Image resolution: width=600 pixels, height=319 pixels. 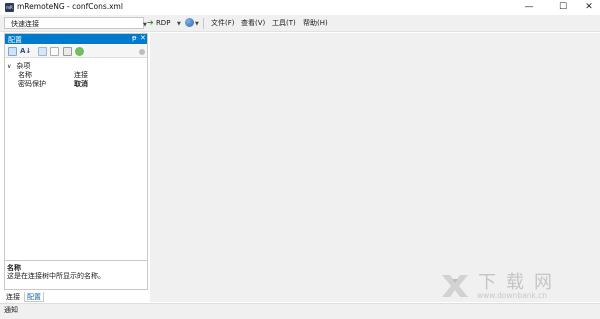 I want to click on maximize-button: ☐, so click(x=563, y=7).